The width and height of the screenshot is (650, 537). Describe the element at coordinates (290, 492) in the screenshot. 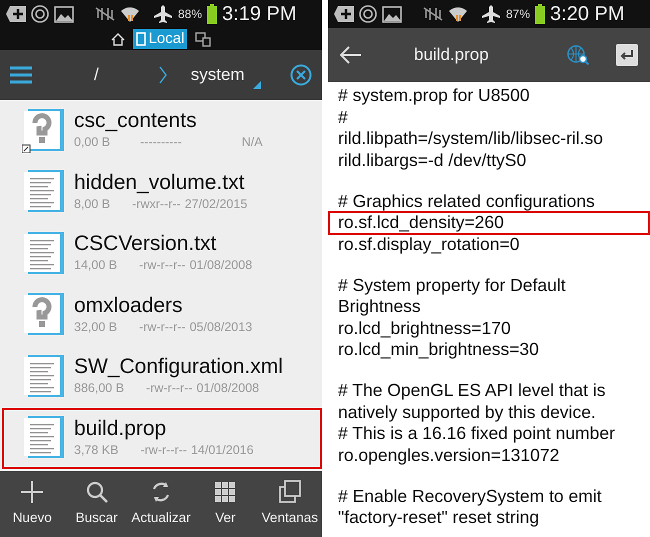

I see `windows-icon` at that location.